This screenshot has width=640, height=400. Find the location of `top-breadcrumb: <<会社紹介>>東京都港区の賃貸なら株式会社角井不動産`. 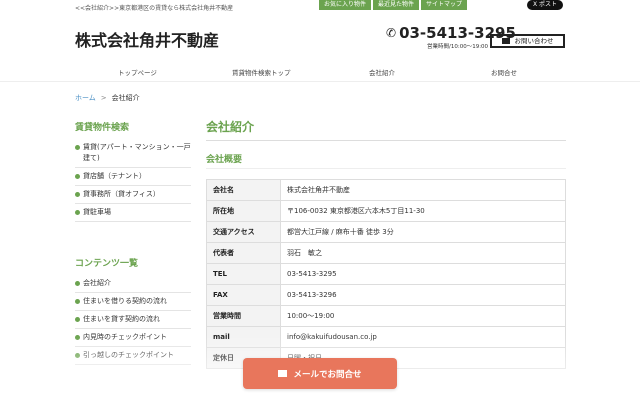

top-breadcrumb: <<会社紹介>>東京都港区の賃貸なら株式会社角井不動産 is located at coordinates (154, 8).